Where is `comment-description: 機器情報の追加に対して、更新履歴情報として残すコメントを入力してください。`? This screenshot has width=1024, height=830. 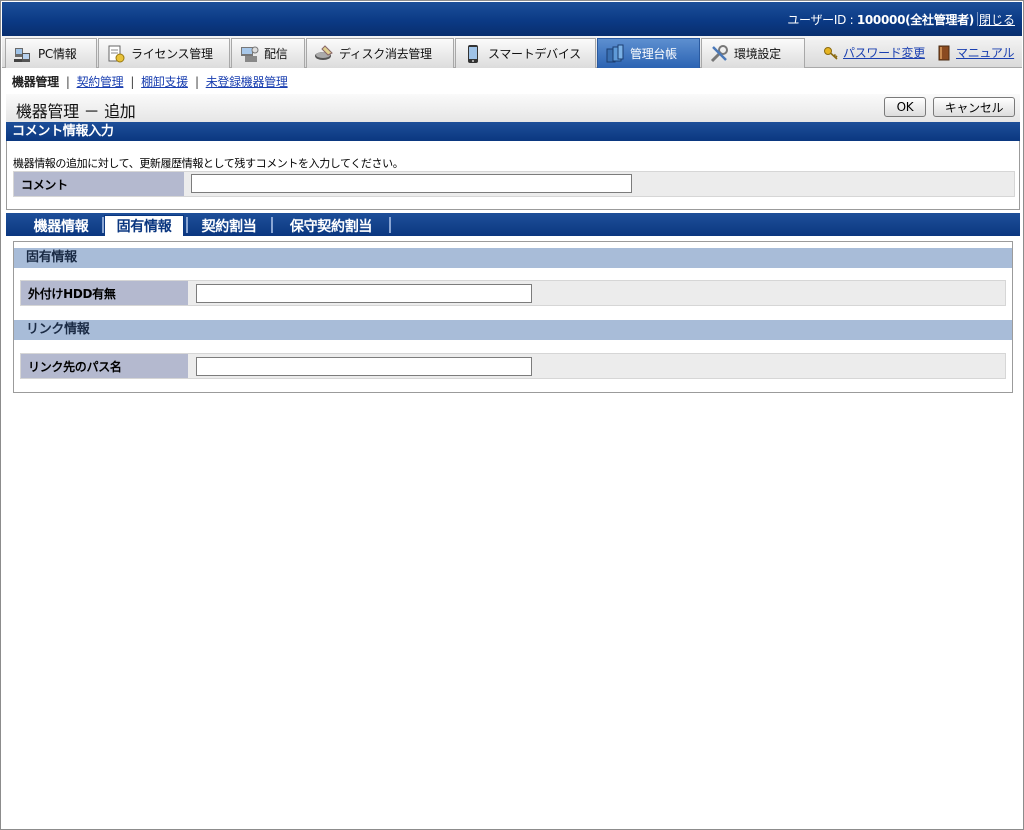 comment-description: 機器情報の追加に対して、更新履歴情報として残すコメントを入力してください。 is located at coordinates (208, 163).